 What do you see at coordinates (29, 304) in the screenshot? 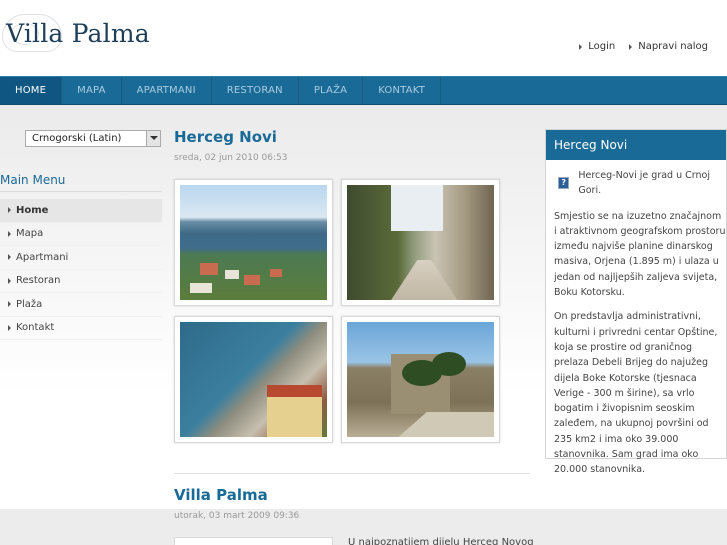
I see `menu-item-label: Plaža` at bounding box center [29, 304].